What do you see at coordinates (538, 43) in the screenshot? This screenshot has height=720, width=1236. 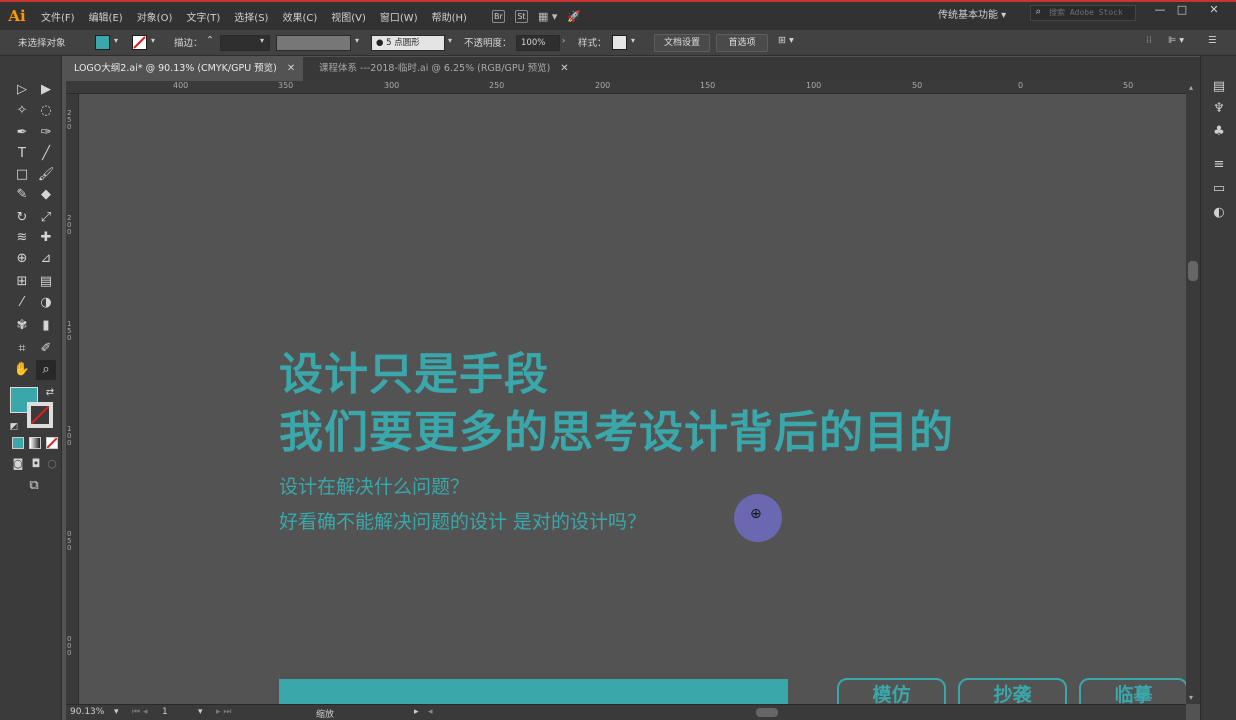 I see `opacity-field: 100%` at bounding box center [538, 43].